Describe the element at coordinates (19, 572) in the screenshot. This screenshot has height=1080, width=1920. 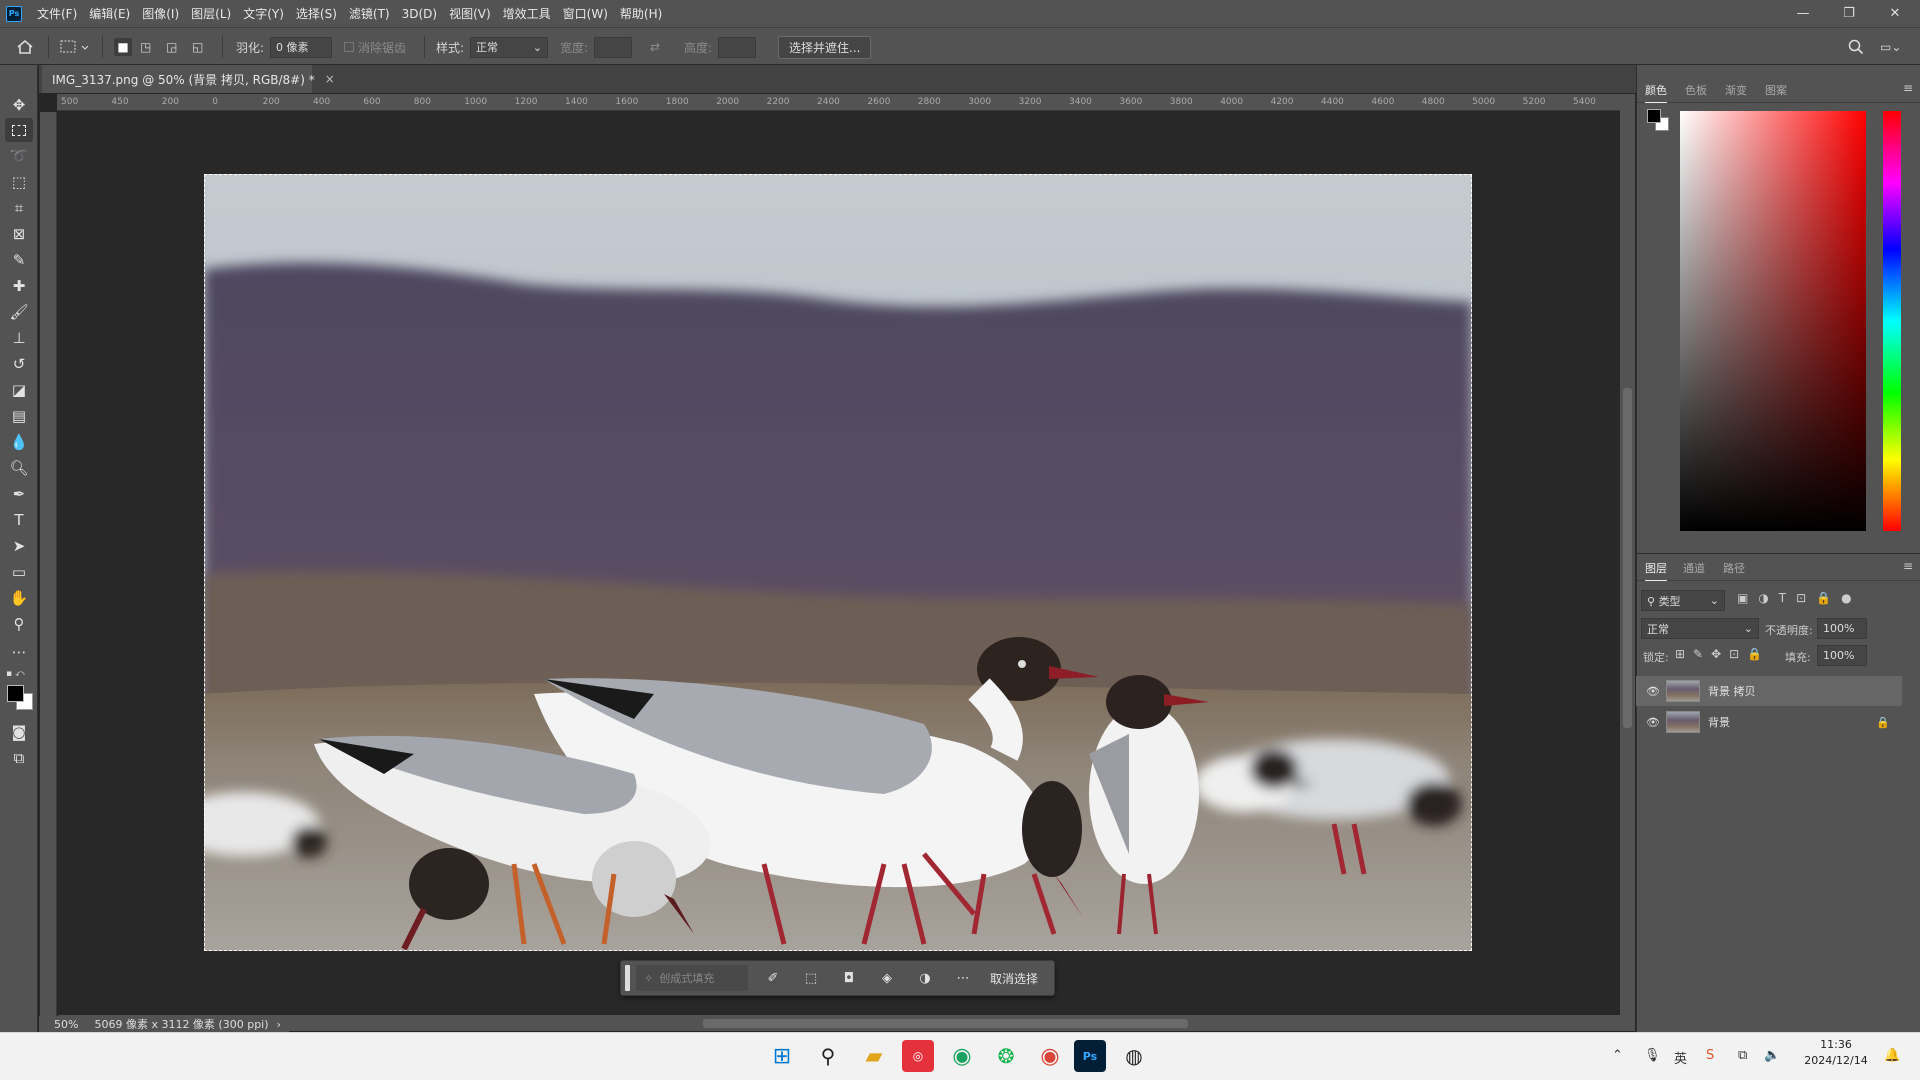
I see `rectangle-tool-icon: ▭` at that location.